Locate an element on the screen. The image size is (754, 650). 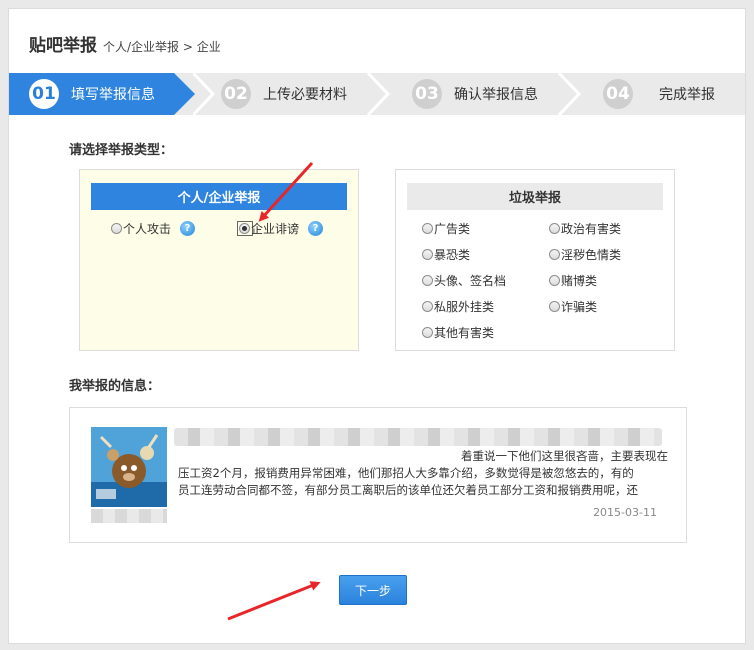
step-label: 完成举报 is located at coordinates (687, 95).